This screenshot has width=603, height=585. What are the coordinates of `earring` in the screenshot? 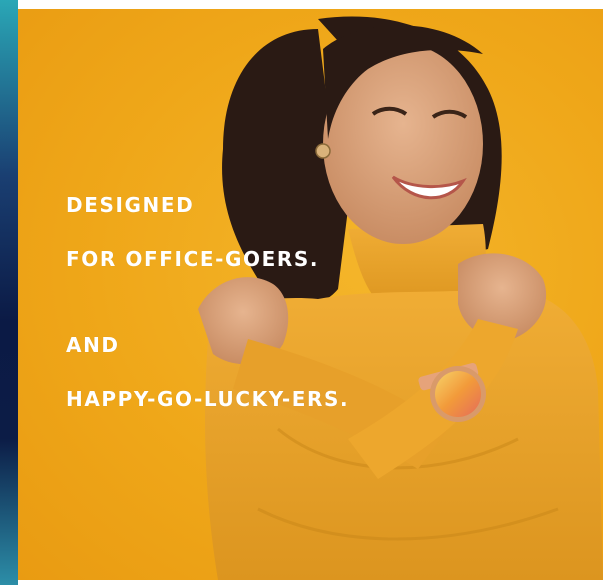 It's located at (323, 151).